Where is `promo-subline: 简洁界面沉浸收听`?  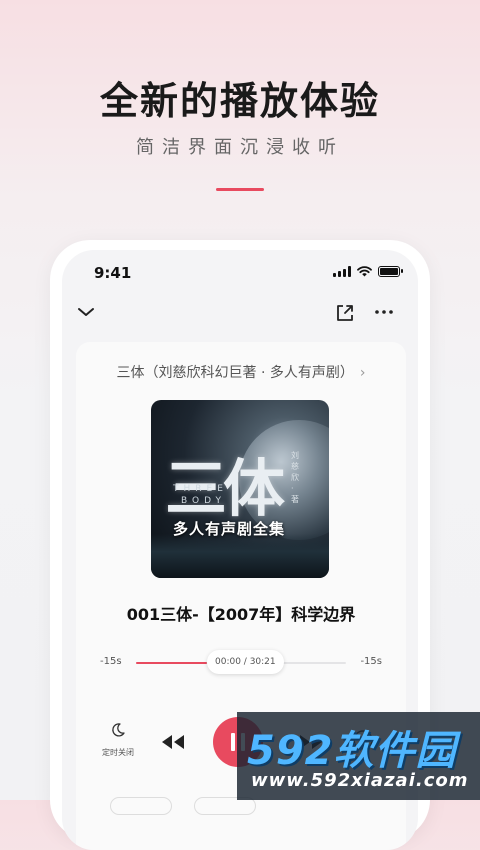 promo-subline: 简洁界面沉浸收听 is located at coordinates (240, 147).